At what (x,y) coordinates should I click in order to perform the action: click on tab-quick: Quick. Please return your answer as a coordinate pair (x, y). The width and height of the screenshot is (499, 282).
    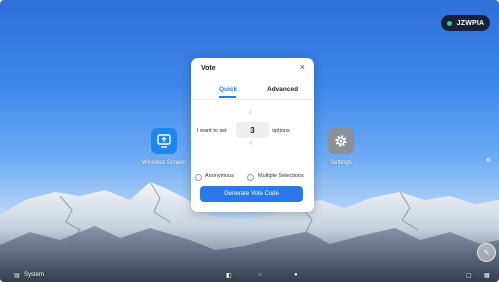
    Looking at the image, I should click on (228, 89).